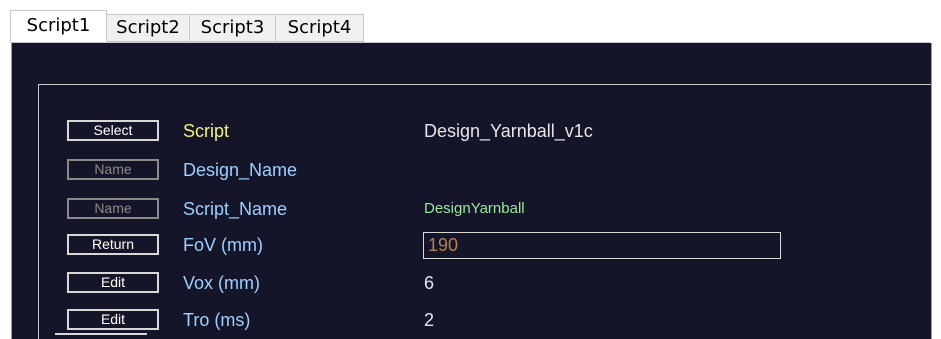 The image size is (941, 339). I want to click on script-label: Script, so click(206, 131).